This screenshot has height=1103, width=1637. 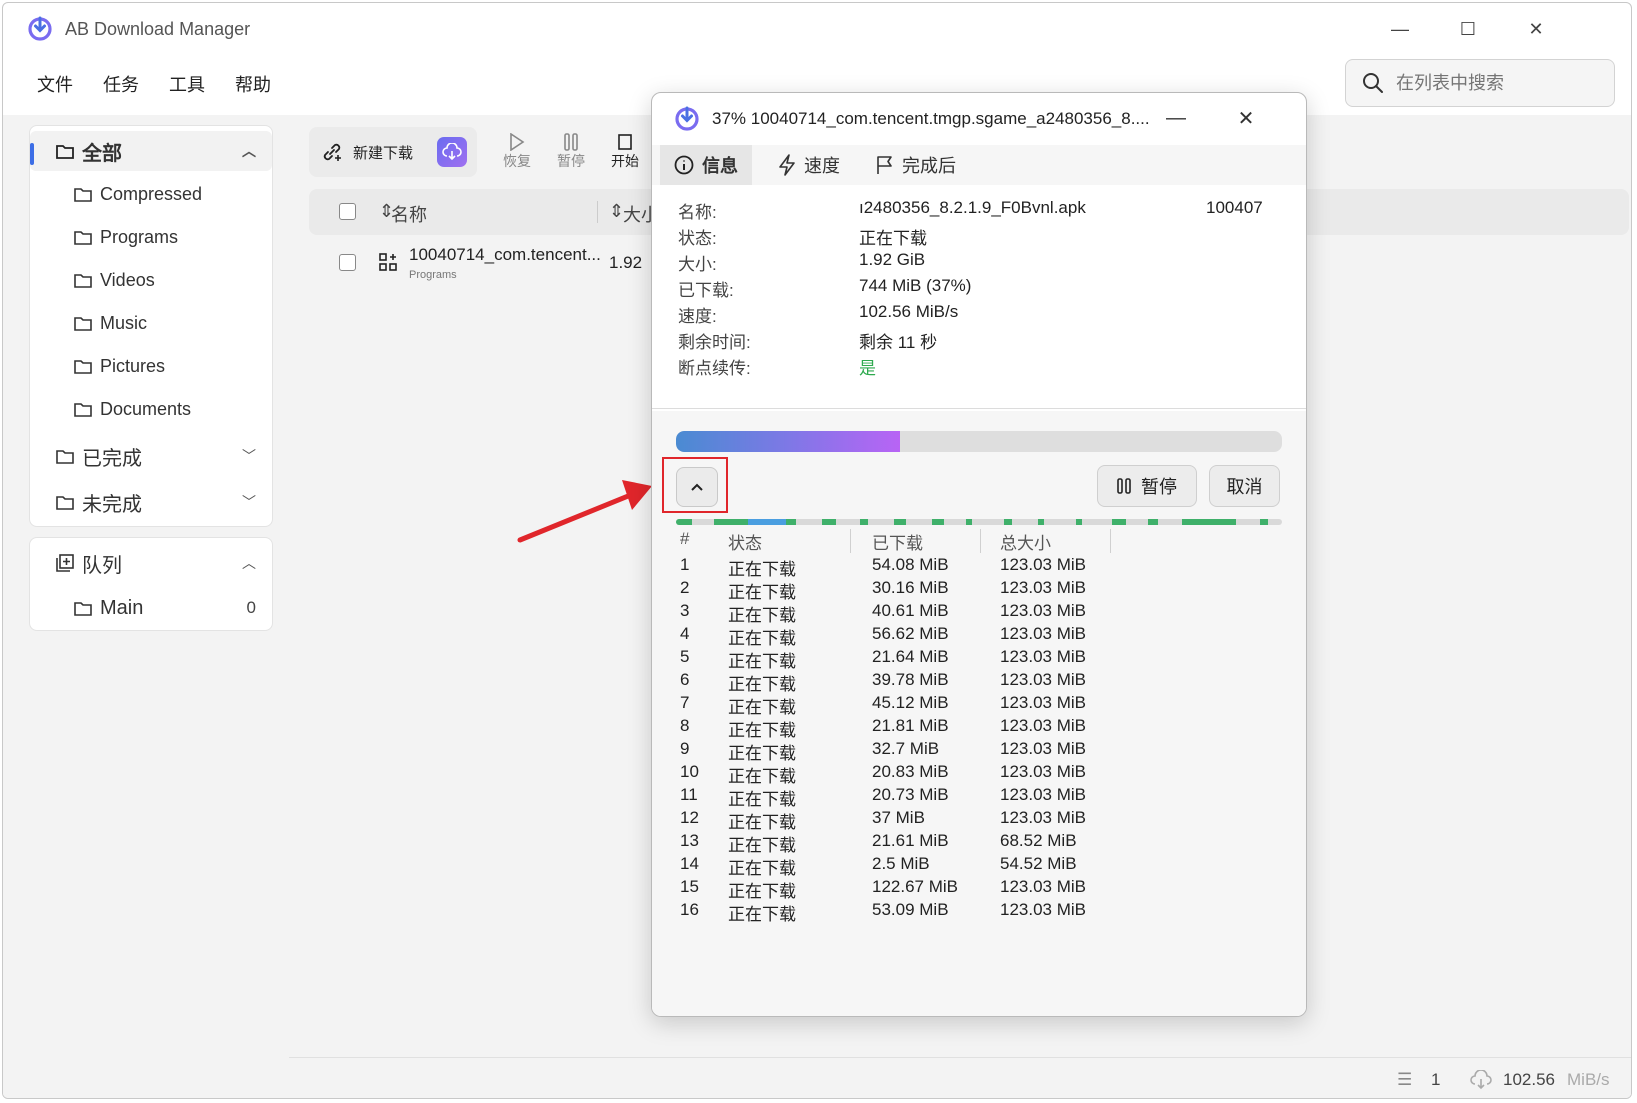 I want to click on sidebar-item-label: Compressed, so click(x=151, y=193).